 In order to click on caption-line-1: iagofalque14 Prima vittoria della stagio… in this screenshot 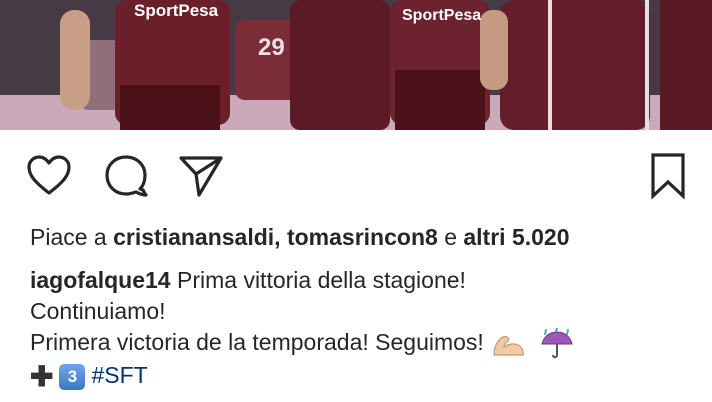, I will do `click(365, 280)`.